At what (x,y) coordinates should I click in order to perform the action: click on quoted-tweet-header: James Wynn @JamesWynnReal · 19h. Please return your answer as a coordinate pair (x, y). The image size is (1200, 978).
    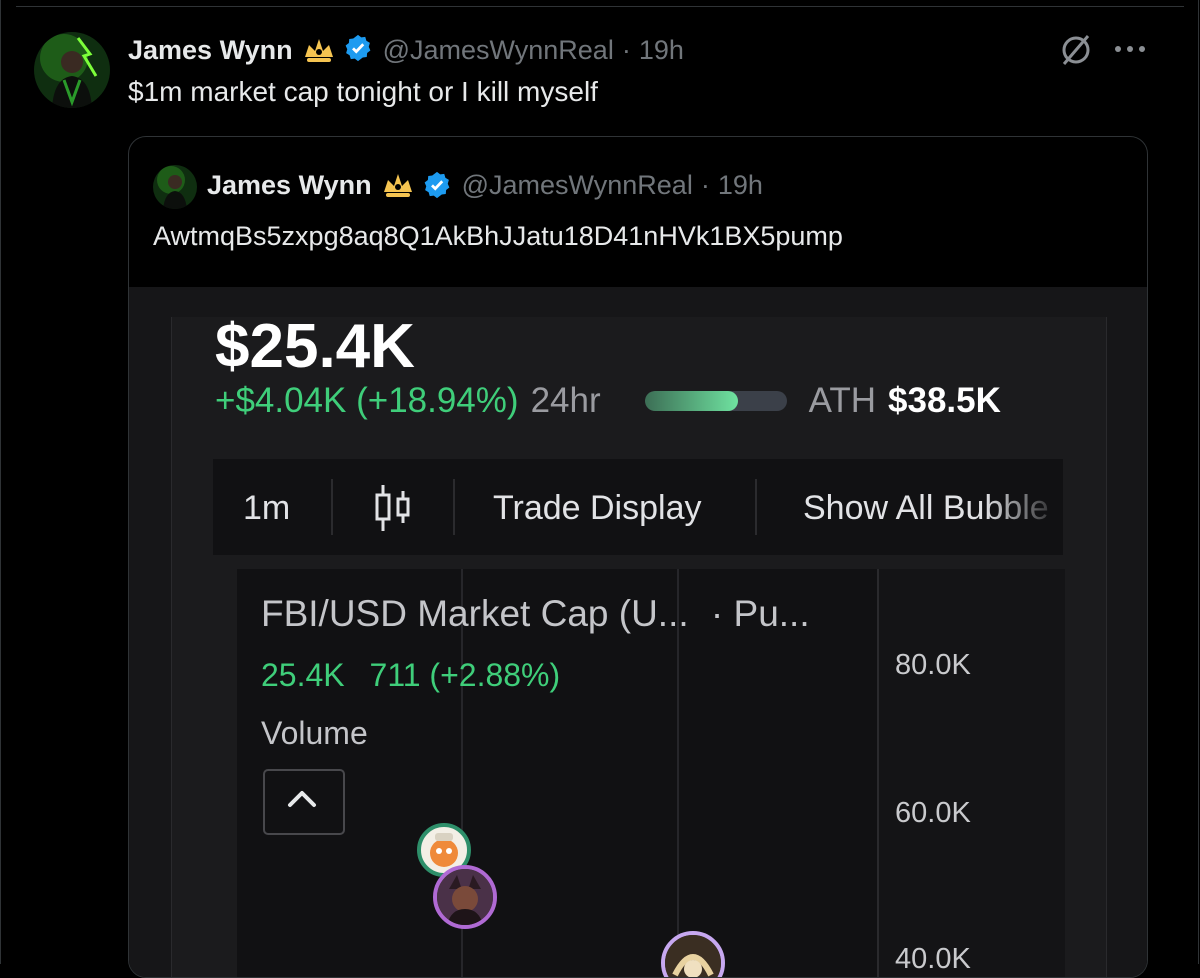
    Looking at the image, I should click on (485, 185).